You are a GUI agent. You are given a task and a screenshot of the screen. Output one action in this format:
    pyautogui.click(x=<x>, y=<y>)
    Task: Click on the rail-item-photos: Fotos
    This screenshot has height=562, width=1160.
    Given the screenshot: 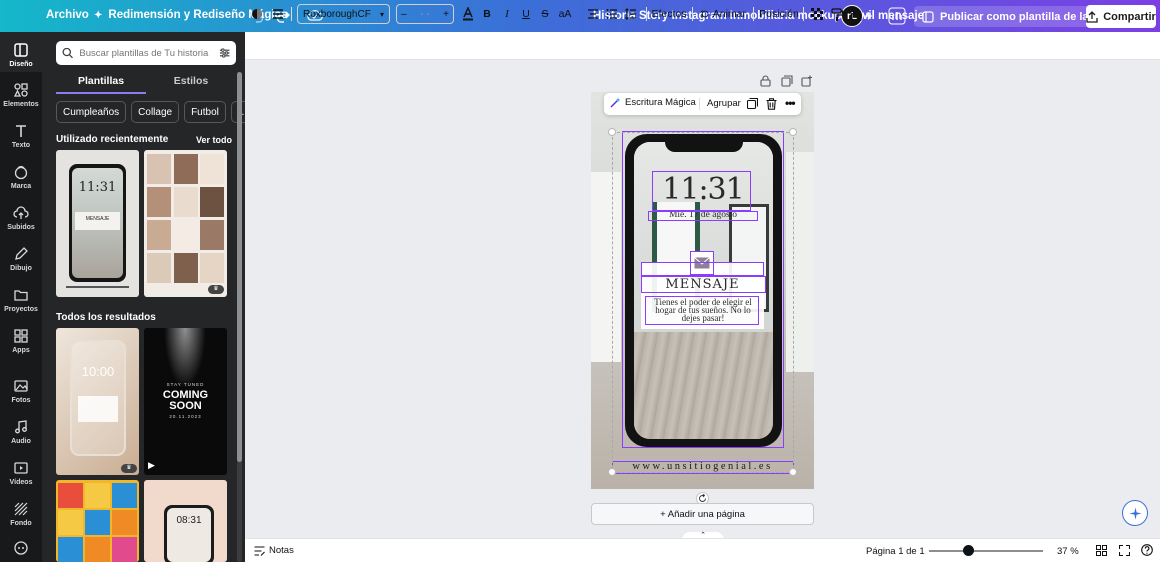 What is the action you would take?
    pyautogui.click(x=21, y=391)
    